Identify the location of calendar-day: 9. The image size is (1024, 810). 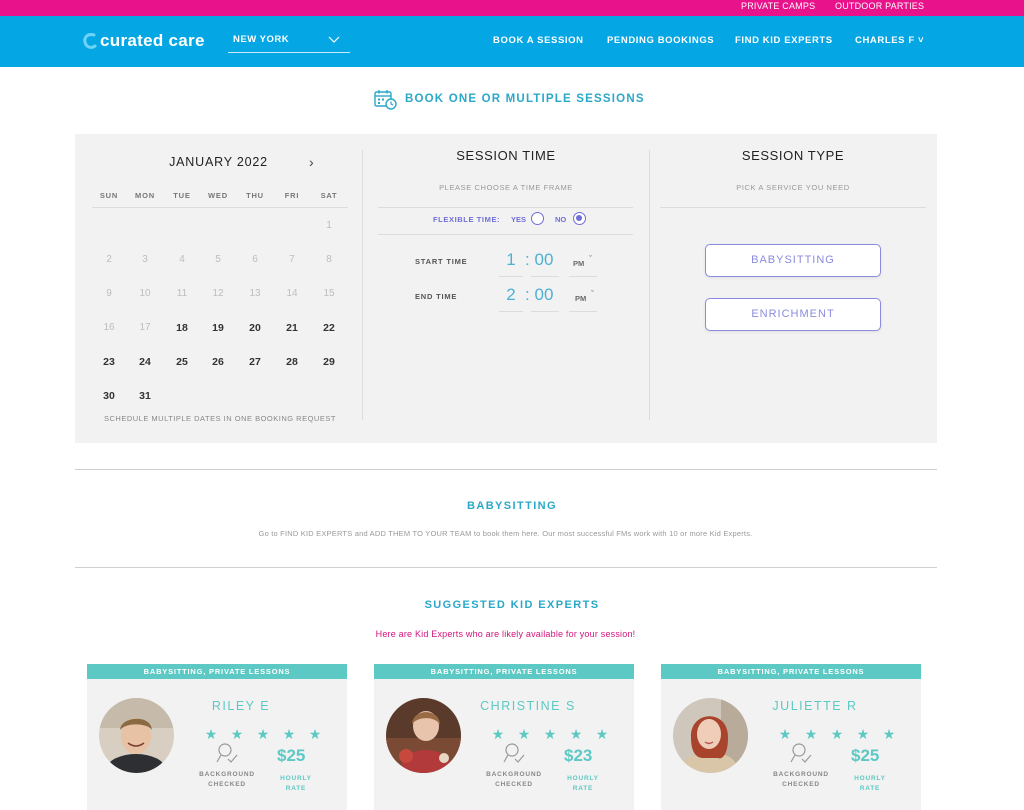
(109, 293).